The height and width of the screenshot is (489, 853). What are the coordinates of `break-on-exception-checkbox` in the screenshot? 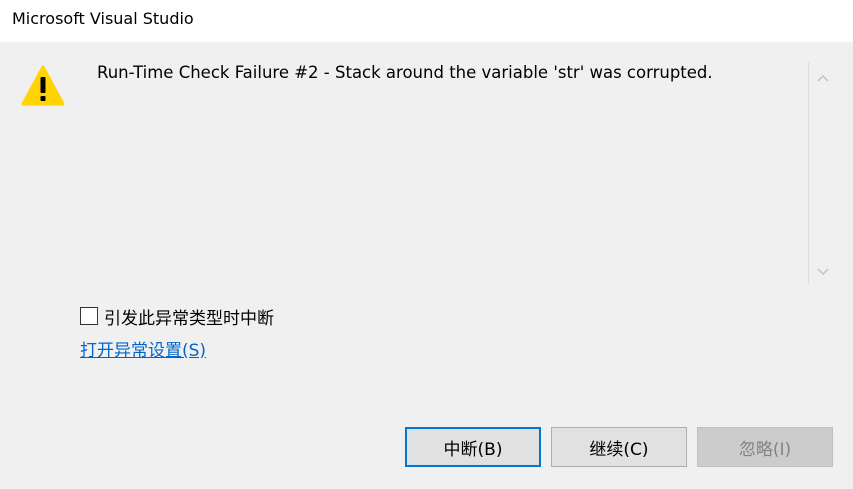 It's located at (89, 316).